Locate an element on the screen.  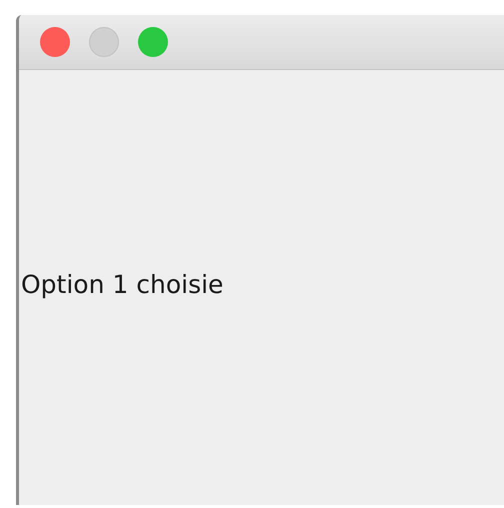
zoom-button is located at coordinates (153, 42).